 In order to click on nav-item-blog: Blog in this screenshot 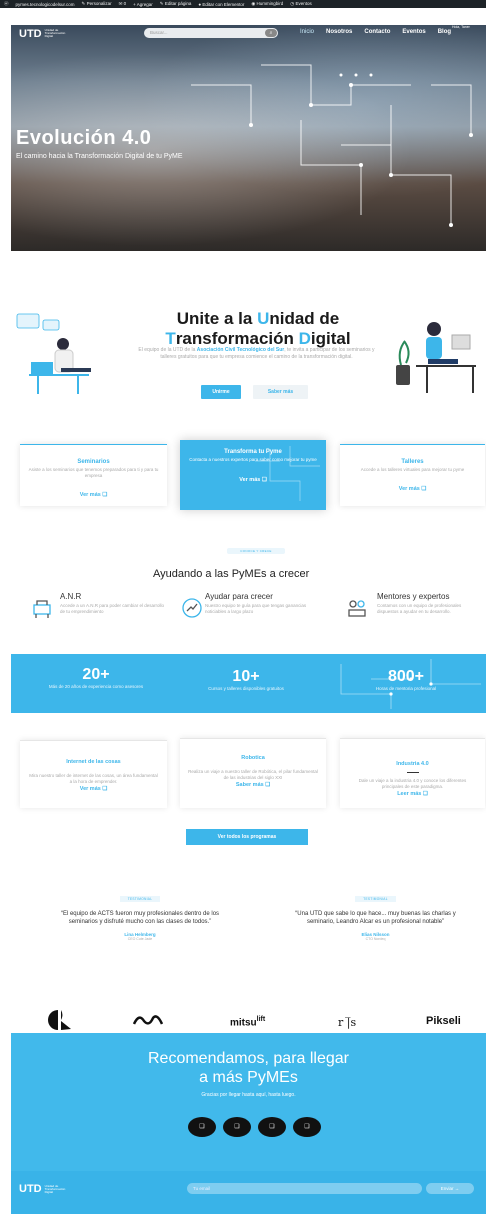, I will do `click(444, 32)`.